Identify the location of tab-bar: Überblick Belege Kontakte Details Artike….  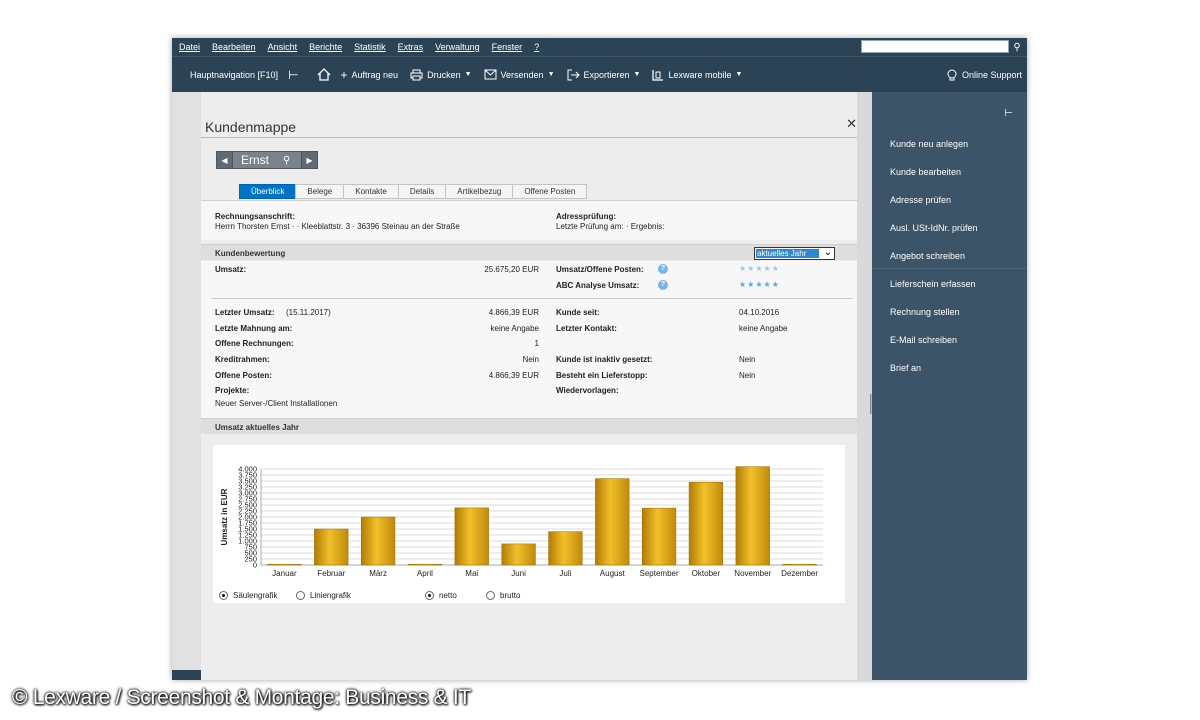
(413, 191).